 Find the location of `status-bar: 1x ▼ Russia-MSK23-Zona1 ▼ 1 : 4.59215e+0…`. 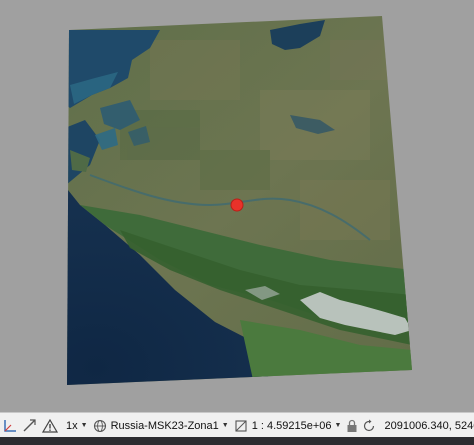

status-bar: 1x ▼ Russia-MSK23-Zona1 ▼ 1 : 4.59215e+0… is located at coordinates (237, 425).